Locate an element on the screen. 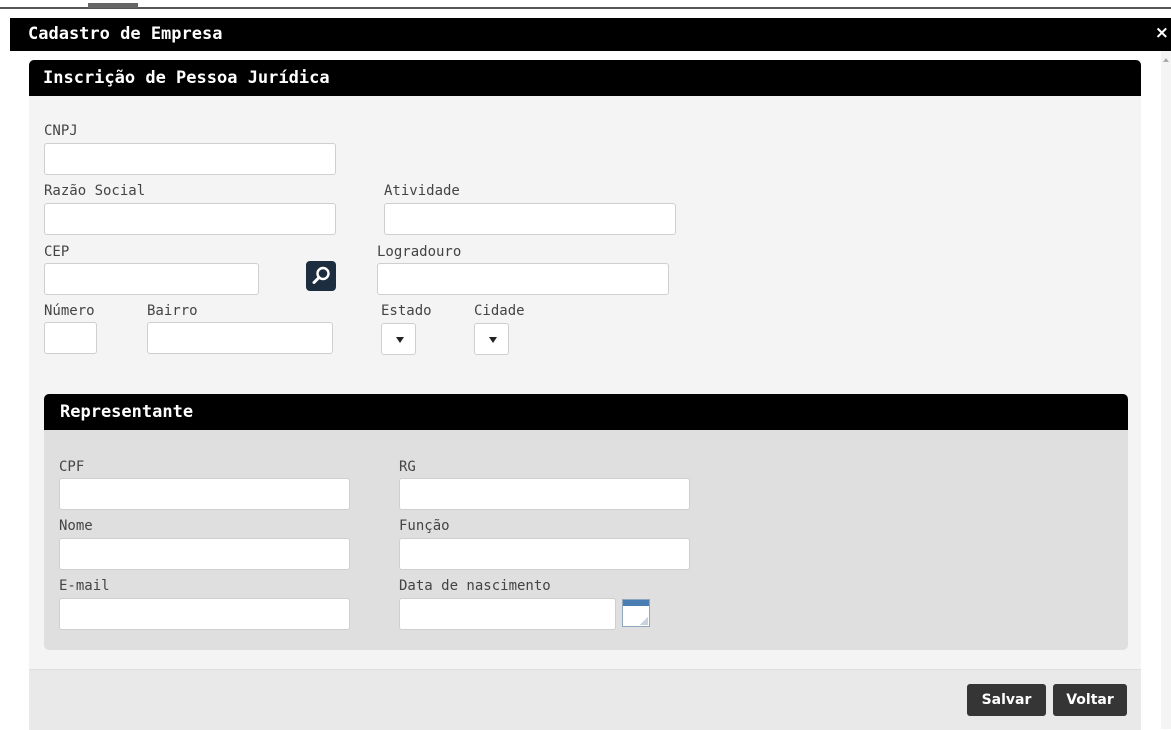 The width and height of the screenshot is (1171, 730). razao-social-label: Razão Social is located at coordinates (95, 191).